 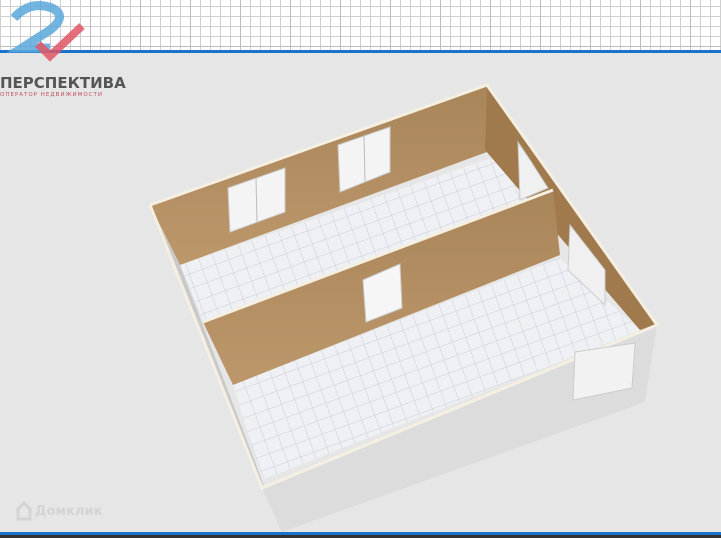 What do you see at coordinates (51, 95) in the screenshot?
I see `logo-subtitle: ОПЕРАТОР НЕДВИЖИМОСТИ` at bounding box center [51, 95].